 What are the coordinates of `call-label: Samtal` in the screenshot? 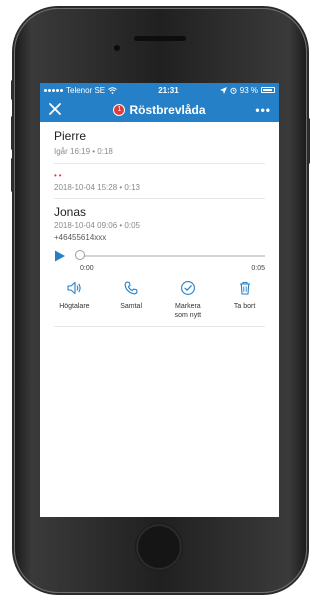 It's located at (131, 306).